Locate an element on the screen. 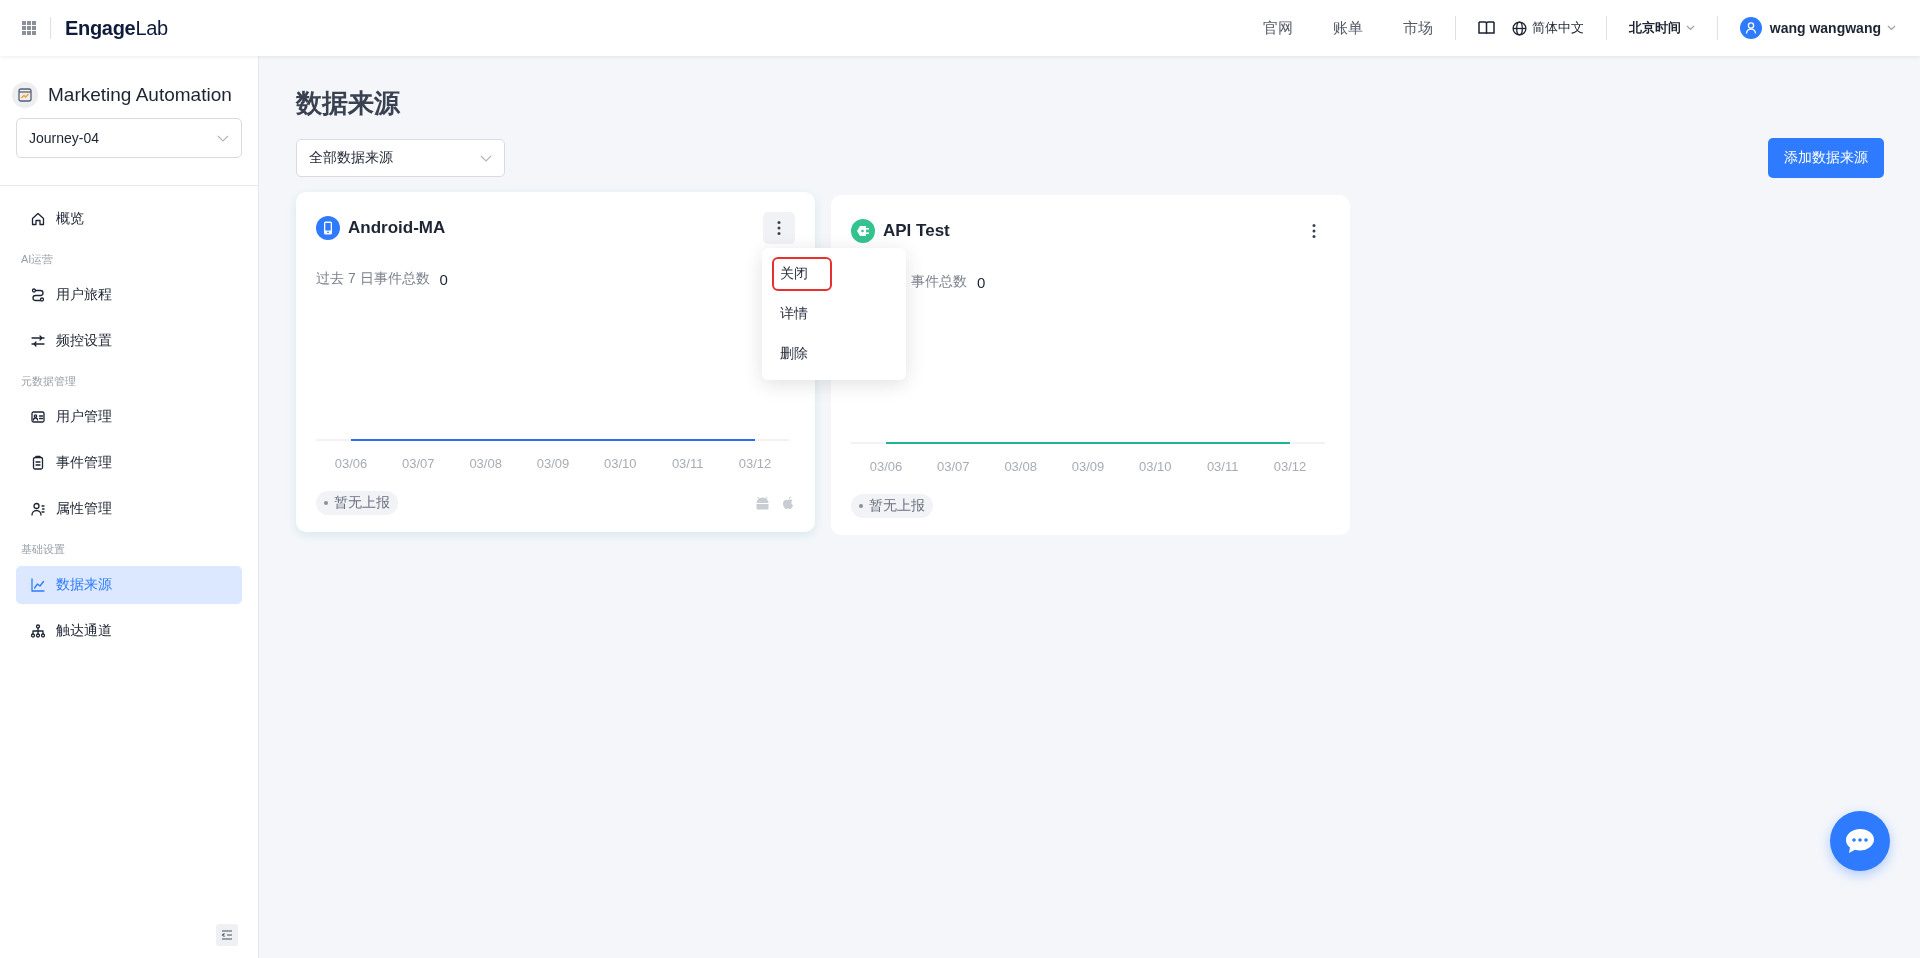 This screenshot has width=1920, height=958. source-name: Android-MA is located at coordinates (397, 228).